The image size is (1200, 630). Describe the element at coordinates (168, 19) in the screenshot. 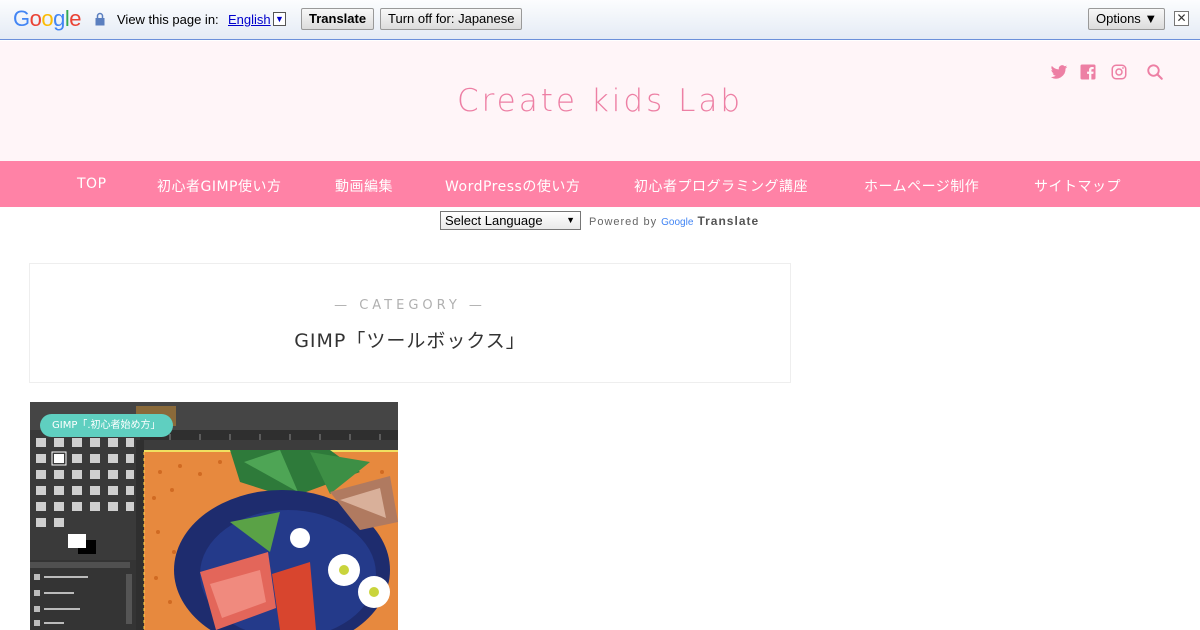

I see `view-page-in-label: View this page in:` at that location.